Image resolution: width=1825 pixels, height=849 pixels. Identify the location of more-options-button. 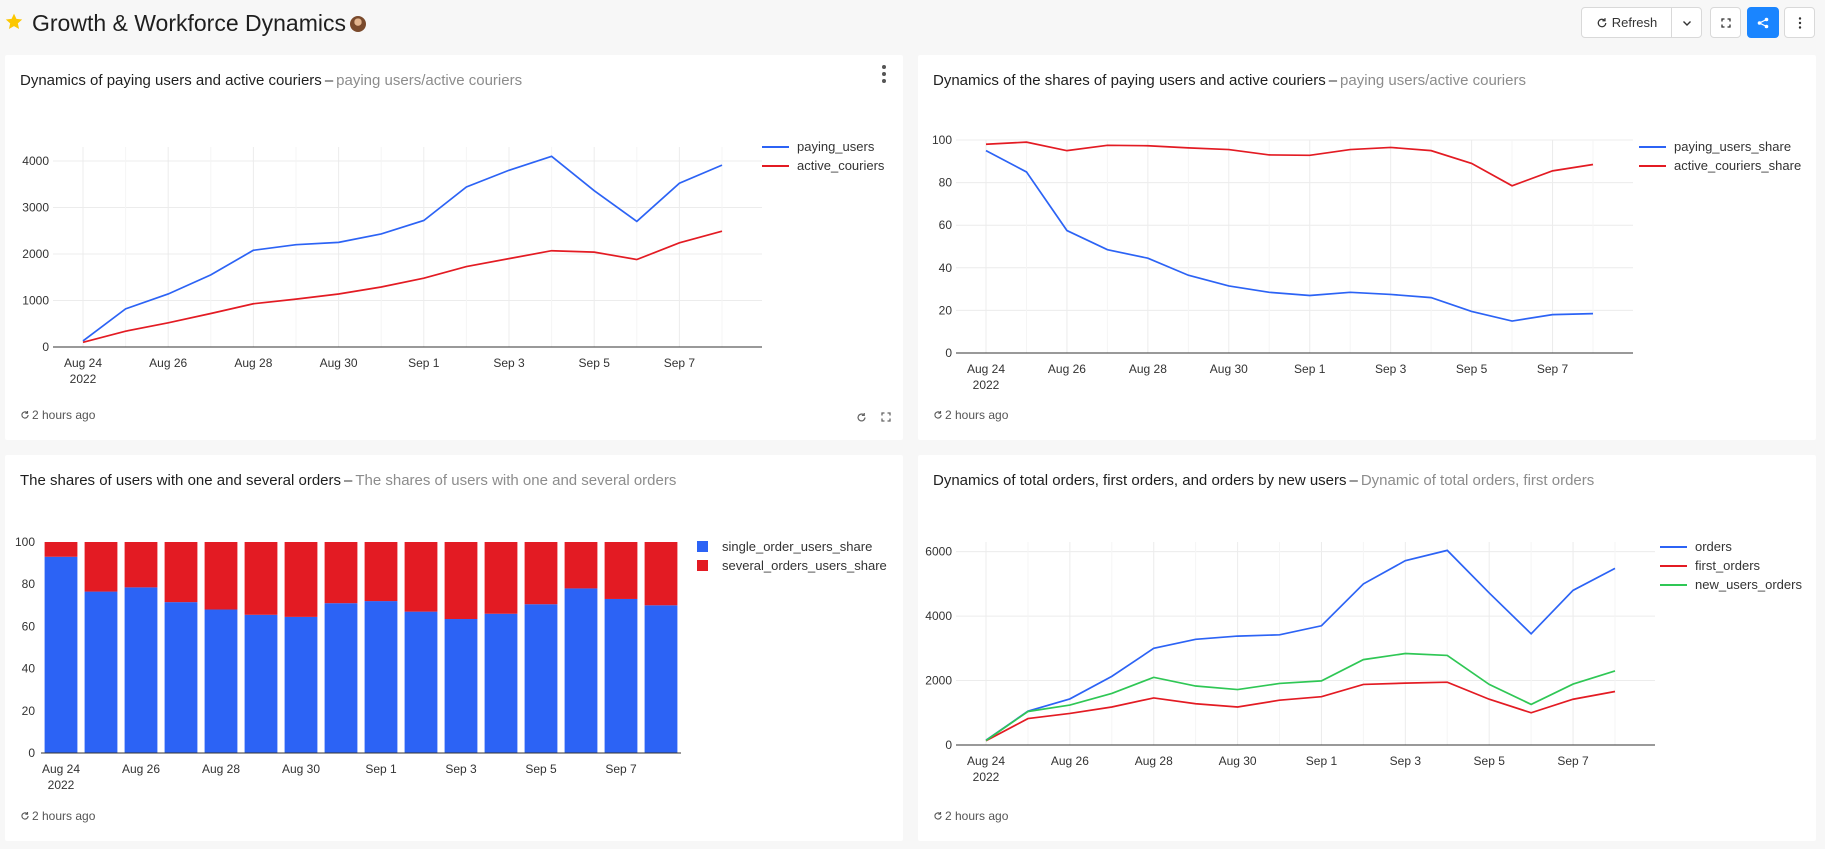
(1799, 22).